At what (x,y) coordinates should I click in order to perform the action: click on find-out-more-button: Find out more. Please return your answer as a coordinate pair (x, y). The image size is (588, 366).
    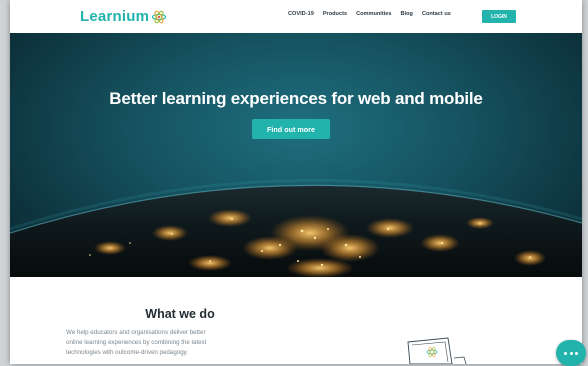
    Looking at the image, I should click on (291, 129).